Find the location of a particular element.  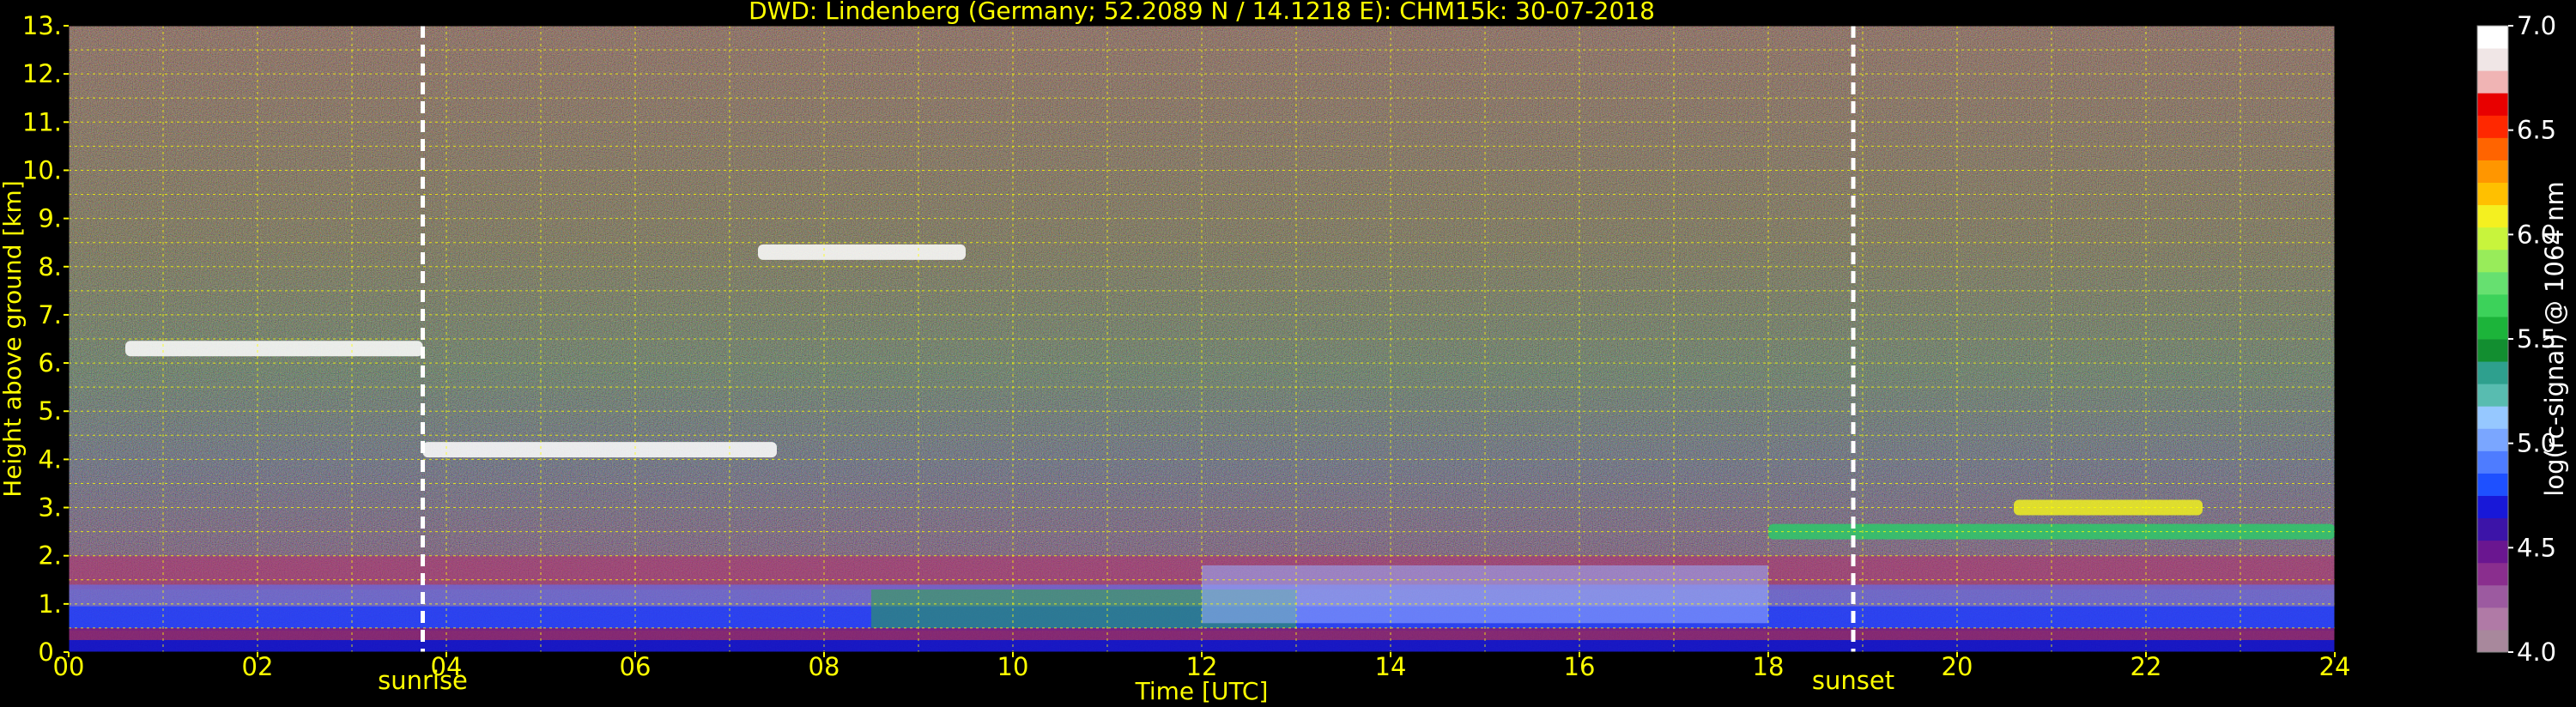

y-tick-label: 8. is located at coordinates (50, 266).